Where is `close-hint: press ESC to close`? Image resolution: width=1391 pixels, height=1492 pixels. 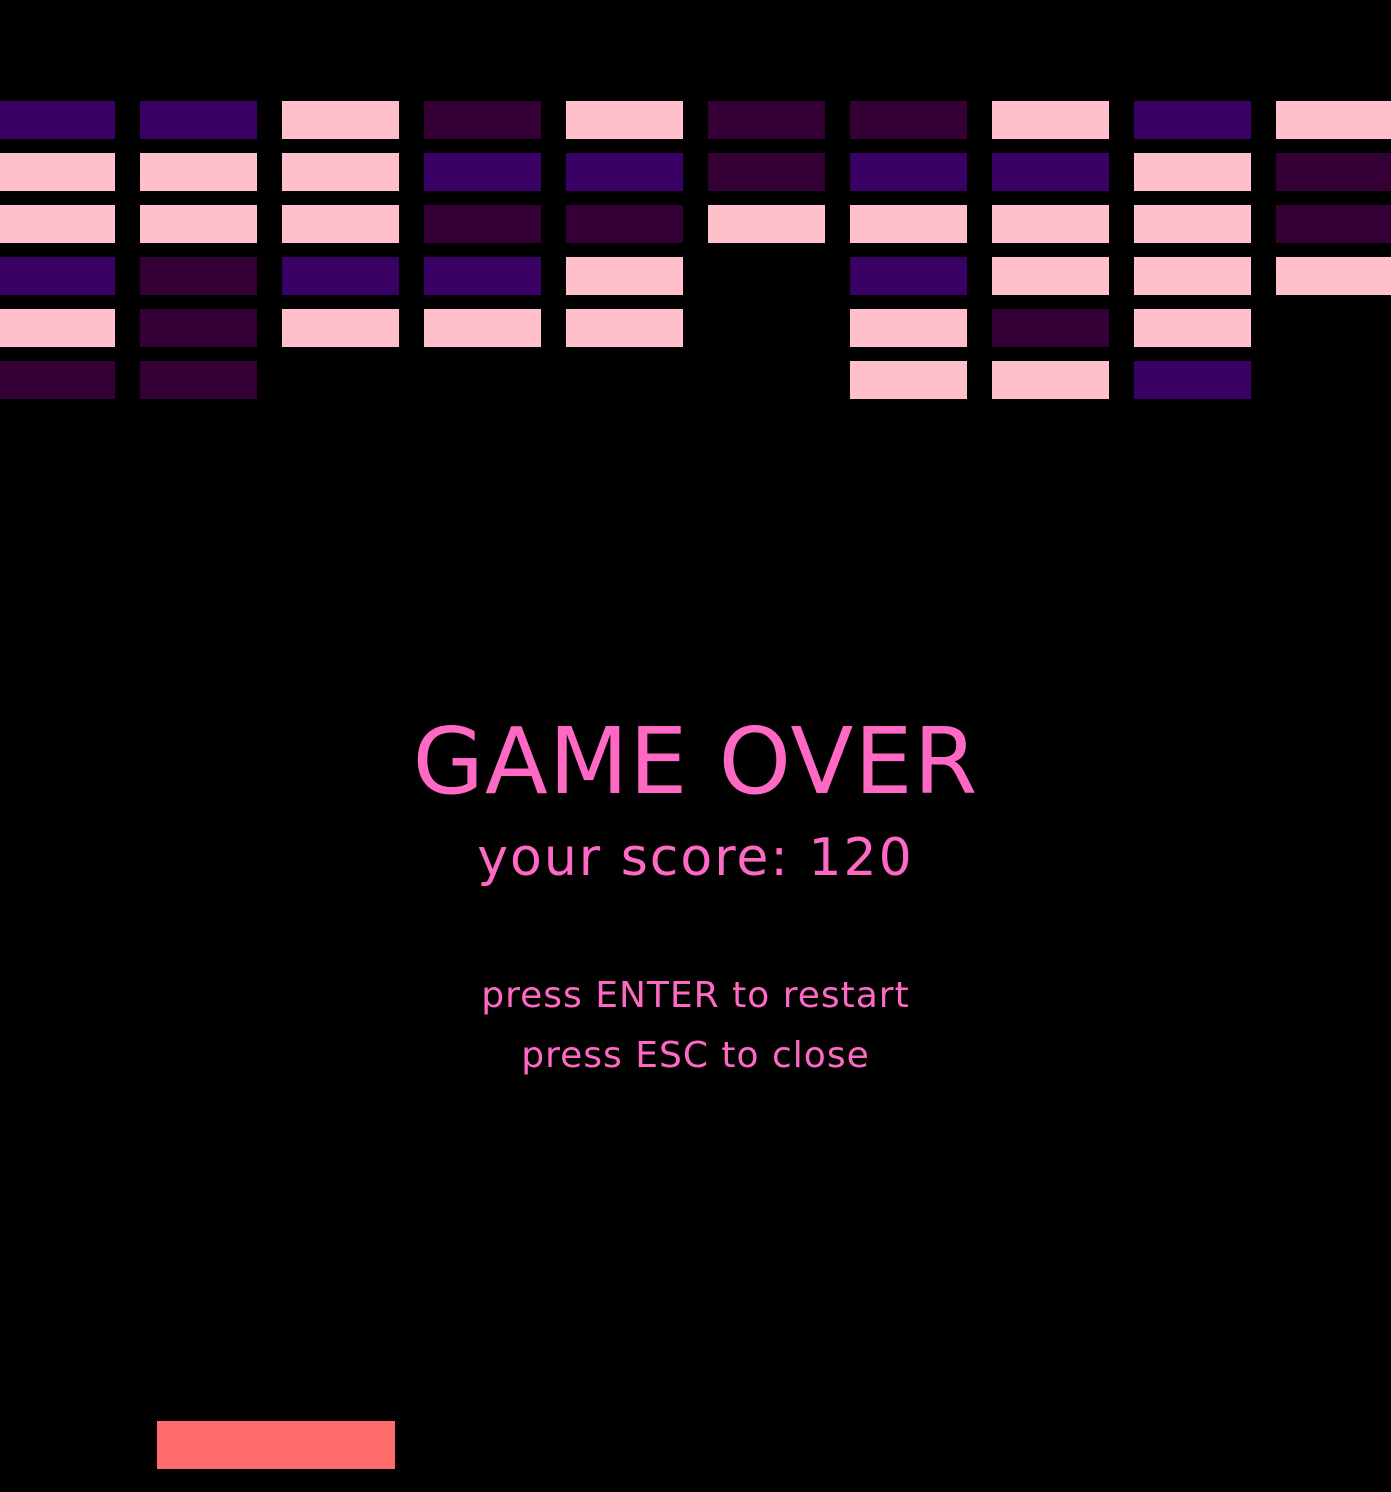
close-hint: press ESC to close is located at coordinates (695, 1055).